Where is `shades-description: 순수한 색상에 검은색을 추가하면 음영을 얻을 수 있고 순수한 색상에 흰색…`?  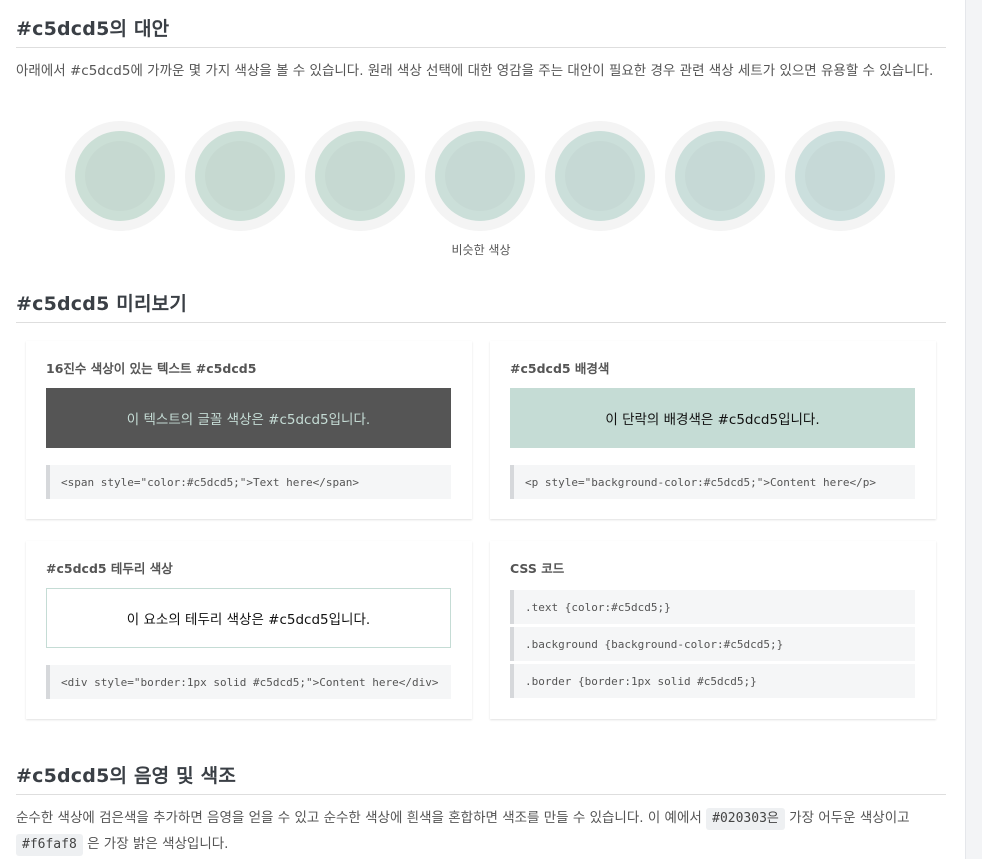 shades-description: 순수한 색상에 검은색을 추가하면 음영을 얻을 수 있고 순수한 색상에 흰색… is located at coordinates (478, 831).